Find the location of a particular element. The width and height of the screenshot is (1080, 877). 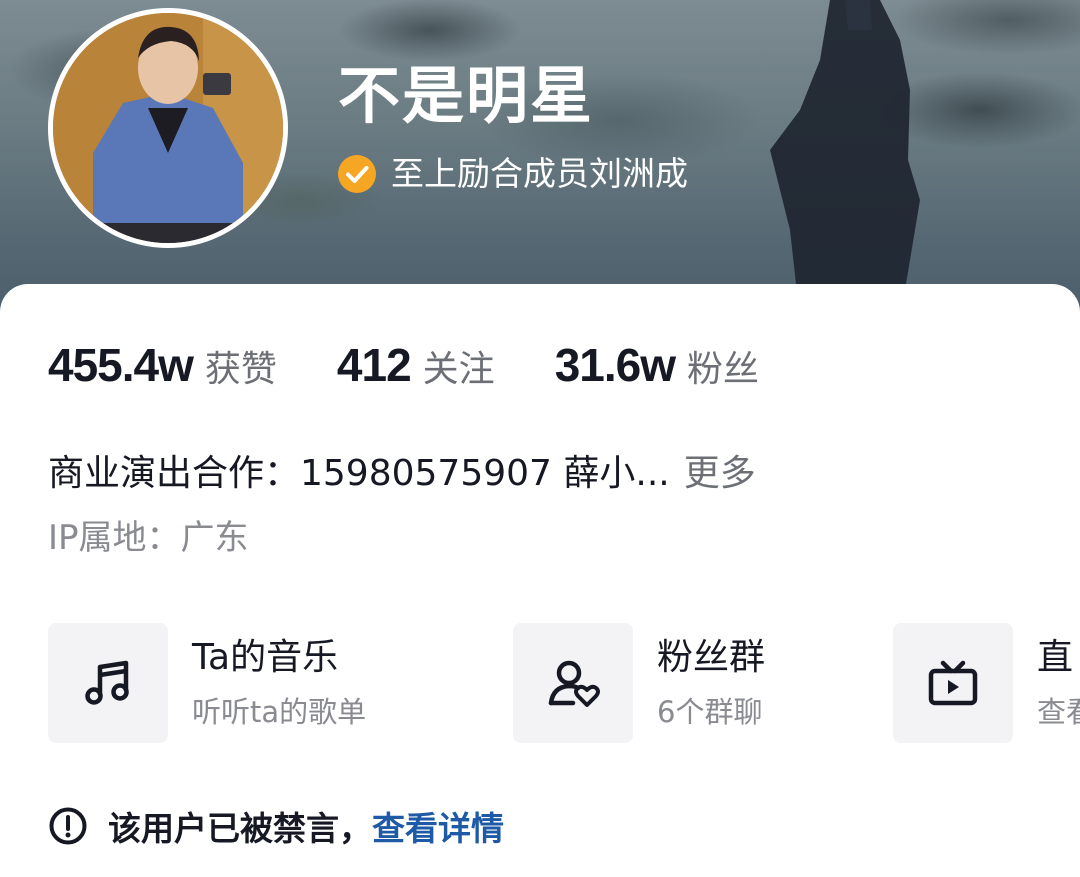

music-note-icon is located at coordinates (107, 682).